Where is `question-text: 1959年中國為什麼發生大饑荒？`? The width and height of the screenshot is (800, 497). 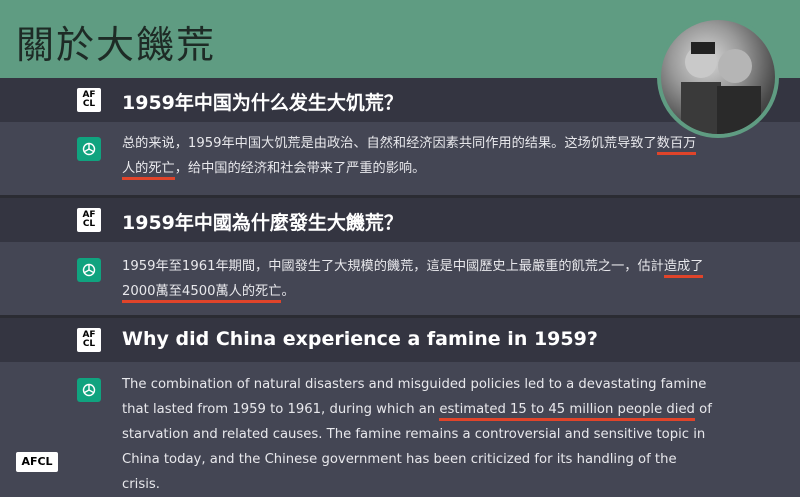
question-text: 1959年中國為什麼發生大饑荒？ is located at coordinates (262, 223).